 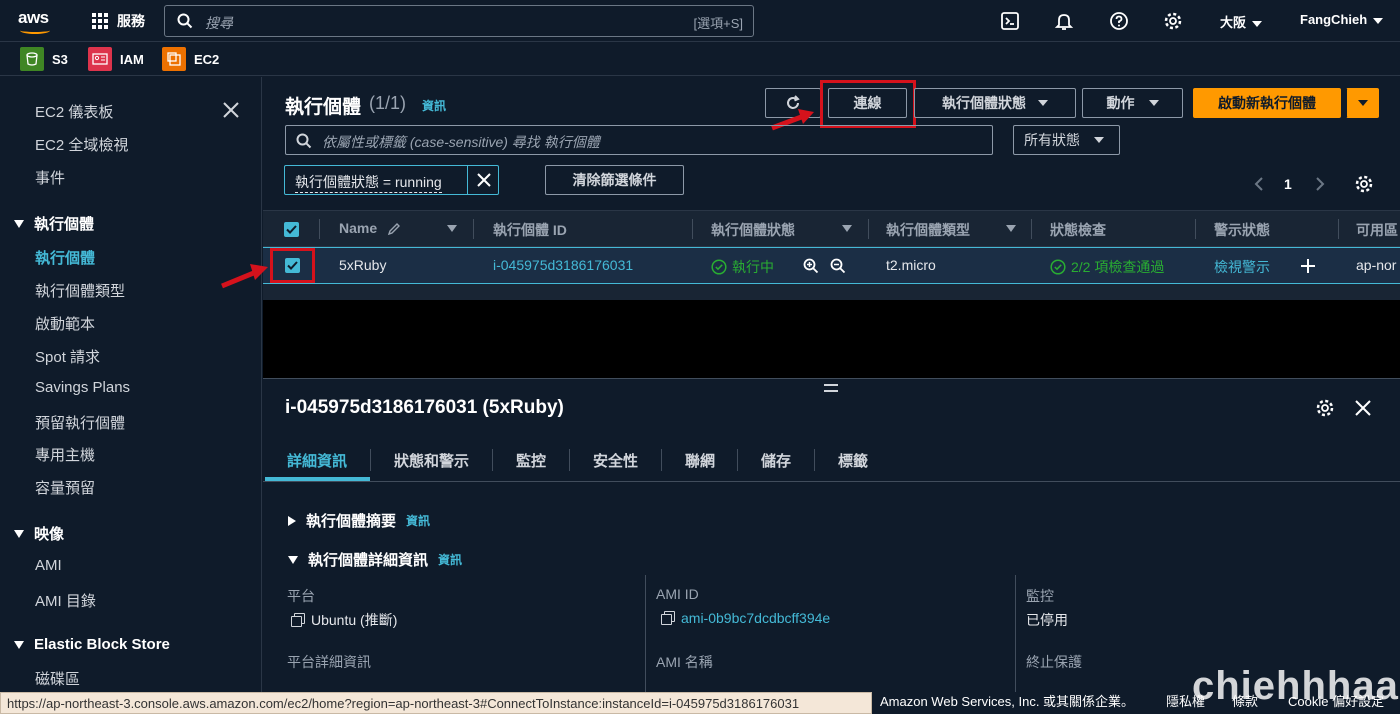 I want to click on services-menu: 服務, so click(x=118, y=21).